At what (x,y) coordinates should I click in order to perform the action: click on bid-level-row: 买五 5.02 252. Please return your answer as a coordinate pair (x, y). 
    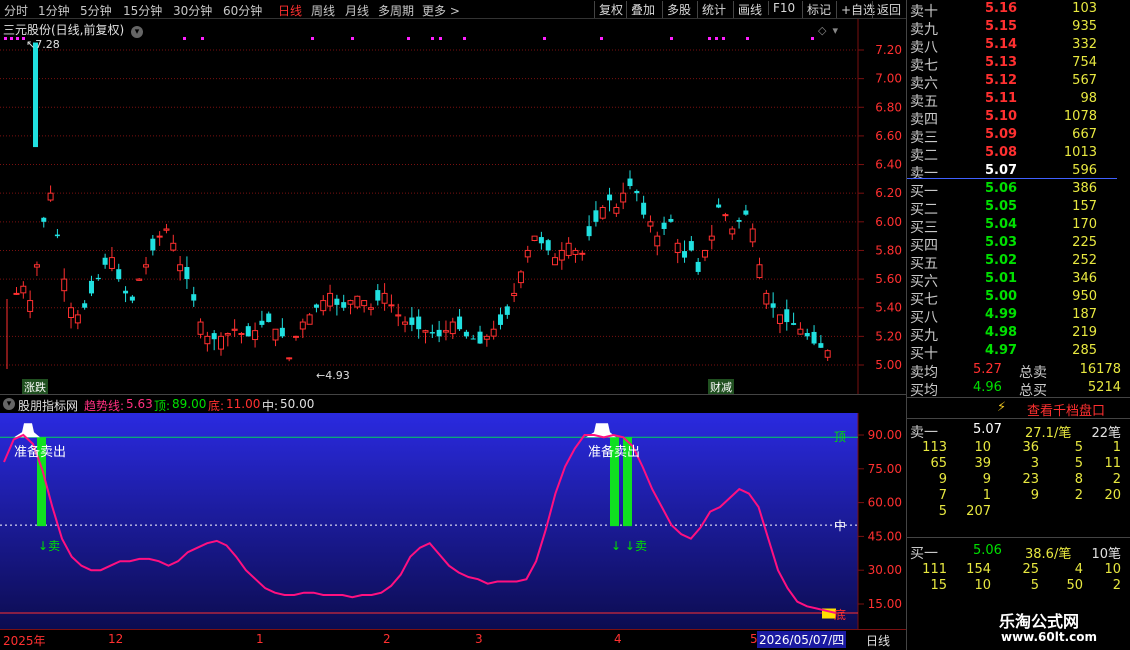
    Looking at the image, I should click on (1018, 262).